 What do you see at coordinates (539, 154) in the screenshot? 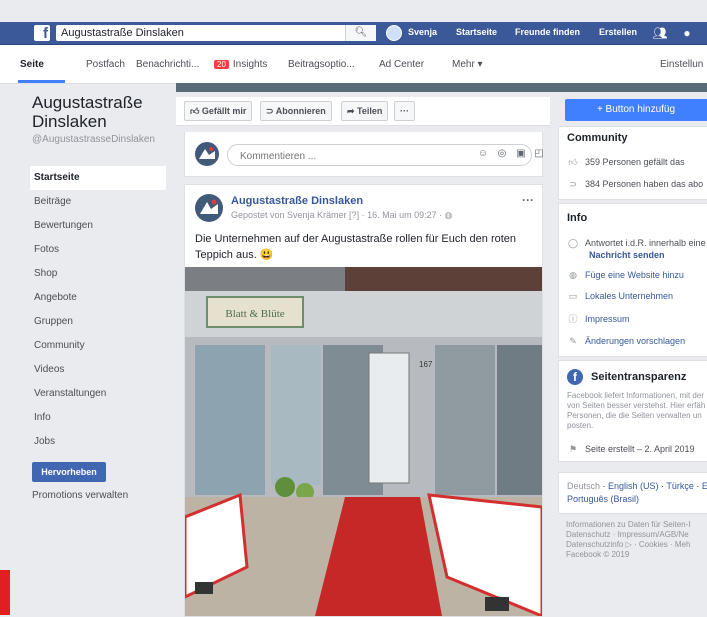
I see `sticker-icon: ◰` at bounding box center [539, 154].